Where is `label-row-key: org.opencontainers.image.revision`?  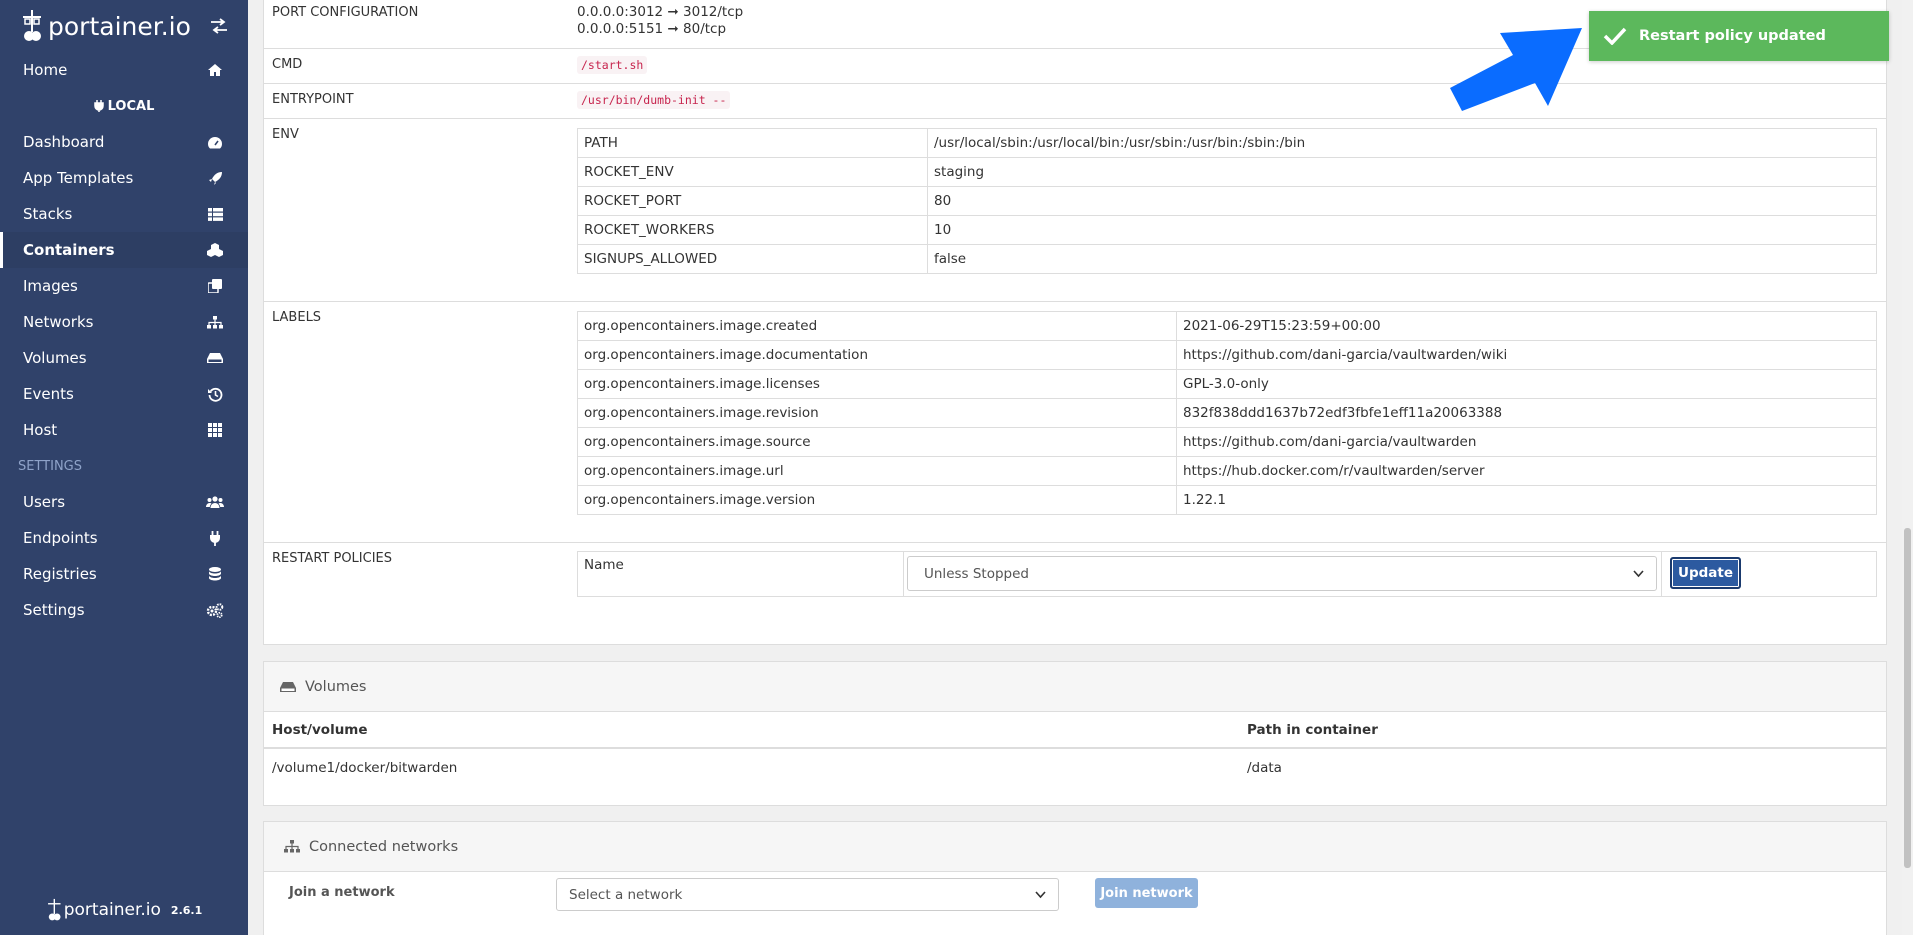 label-row-key: org.opencontainers.image.revision is located at coordinates (877, 413).